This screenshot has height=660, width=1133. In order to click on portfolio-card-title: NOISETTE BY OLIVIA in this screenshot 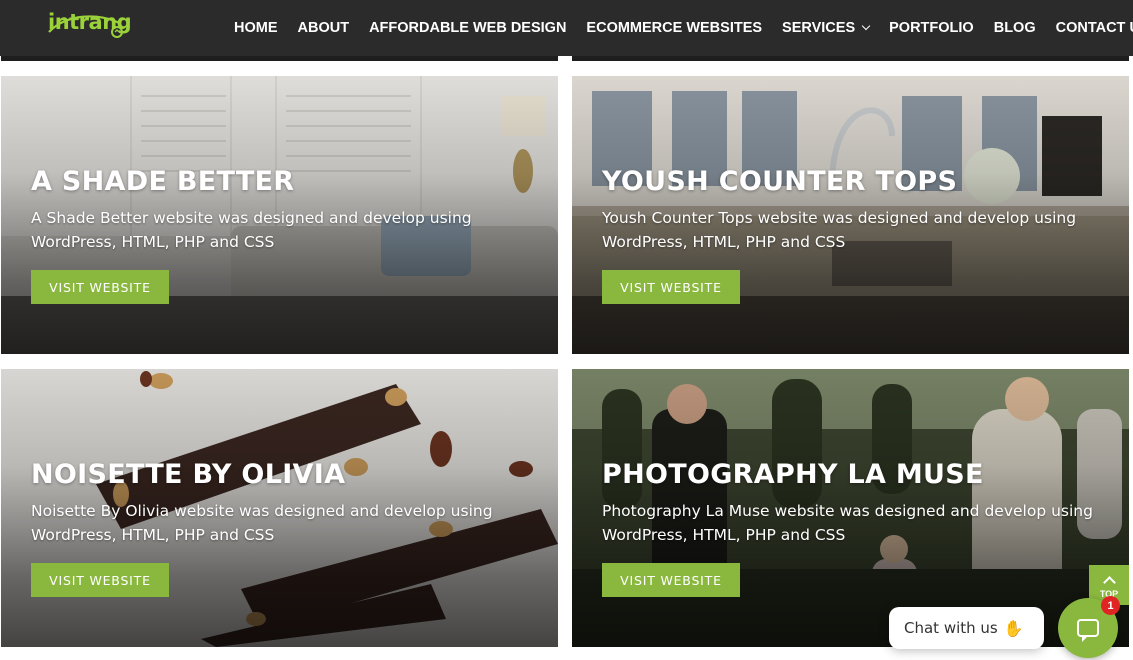, I will do `click(188, 474)`.